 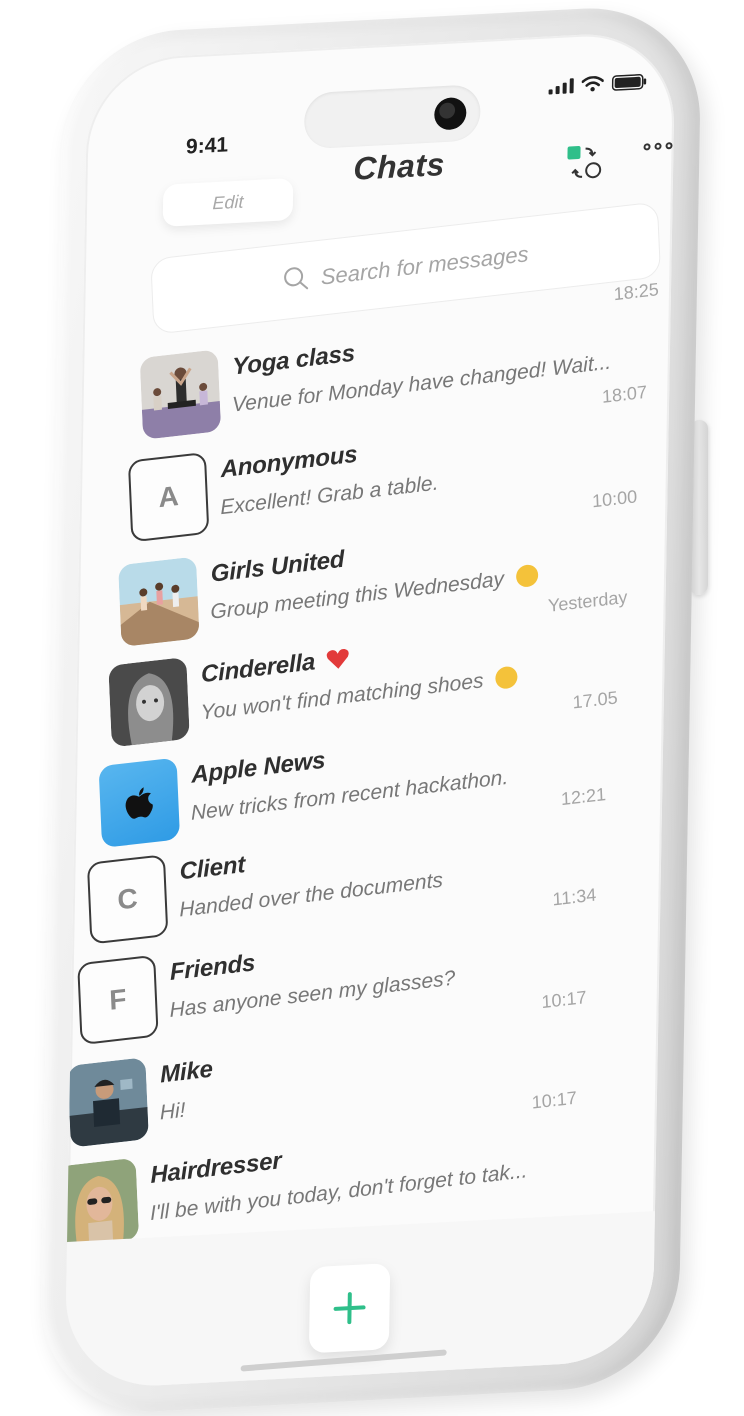 What do you see at coordinates (595, 700) in the screenshot?
I see `chat-time: 17.05` at bounding box center [595, 700].